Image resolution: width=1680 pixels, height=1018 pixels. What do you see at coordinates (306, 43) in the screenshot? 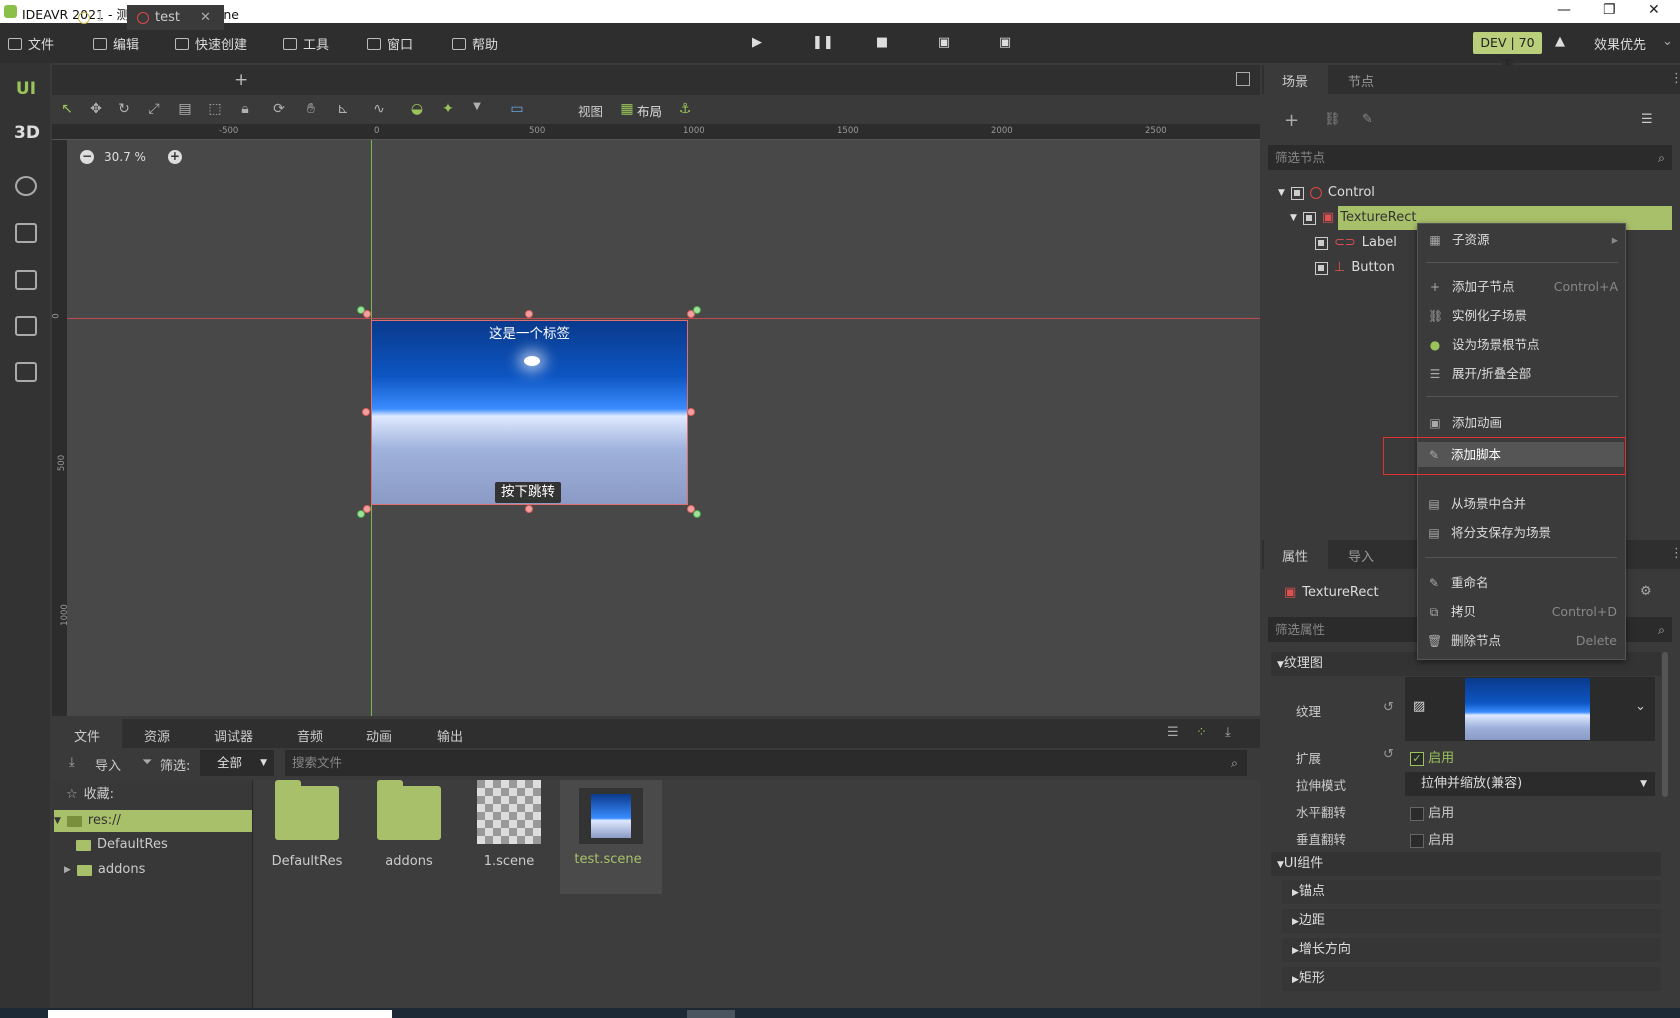
I see `menu-tools: 工具` at bounding box center [306, 43].